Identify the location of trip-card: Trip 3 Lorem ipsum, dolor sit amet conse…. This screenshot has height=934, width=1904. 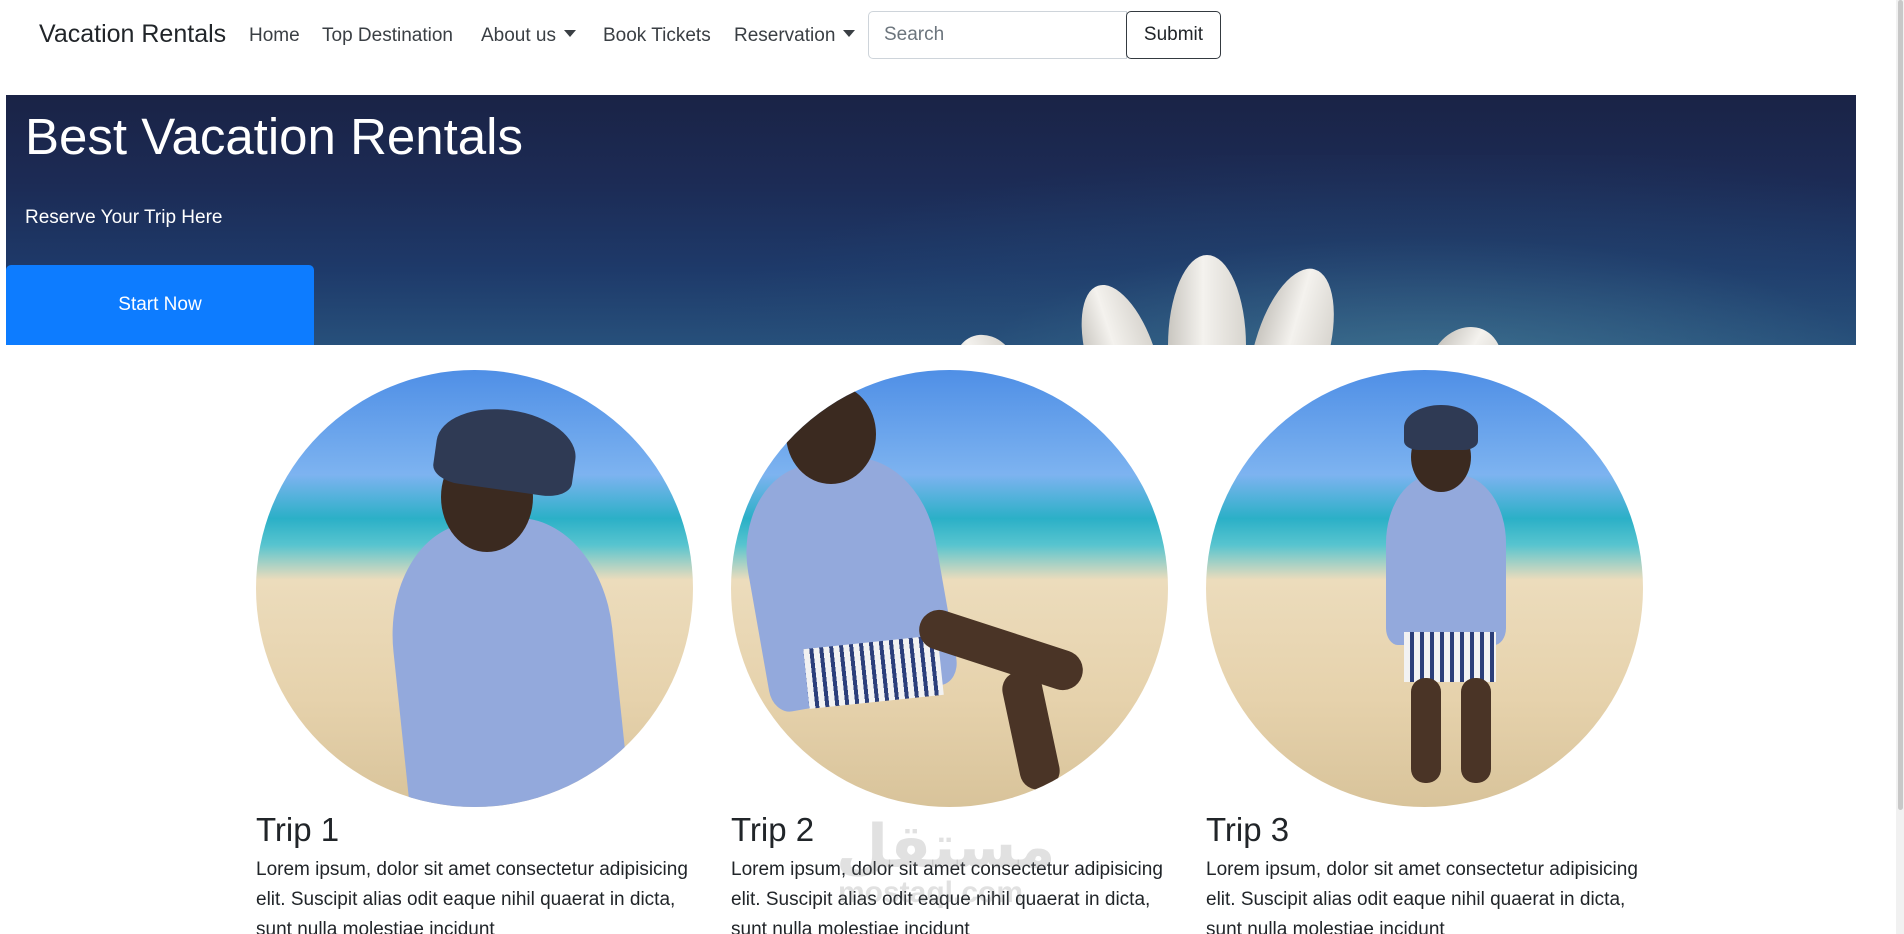
(1424, 652).